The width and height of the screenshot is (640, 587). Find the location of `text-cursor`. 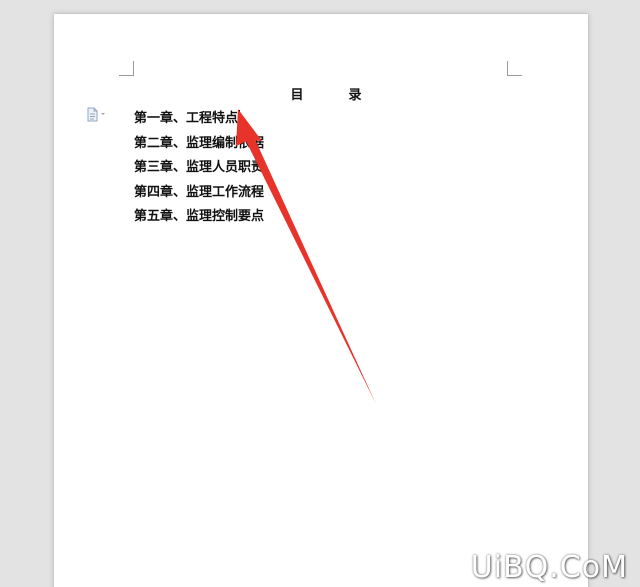

text-cursor is located at coordinates (240, 117).